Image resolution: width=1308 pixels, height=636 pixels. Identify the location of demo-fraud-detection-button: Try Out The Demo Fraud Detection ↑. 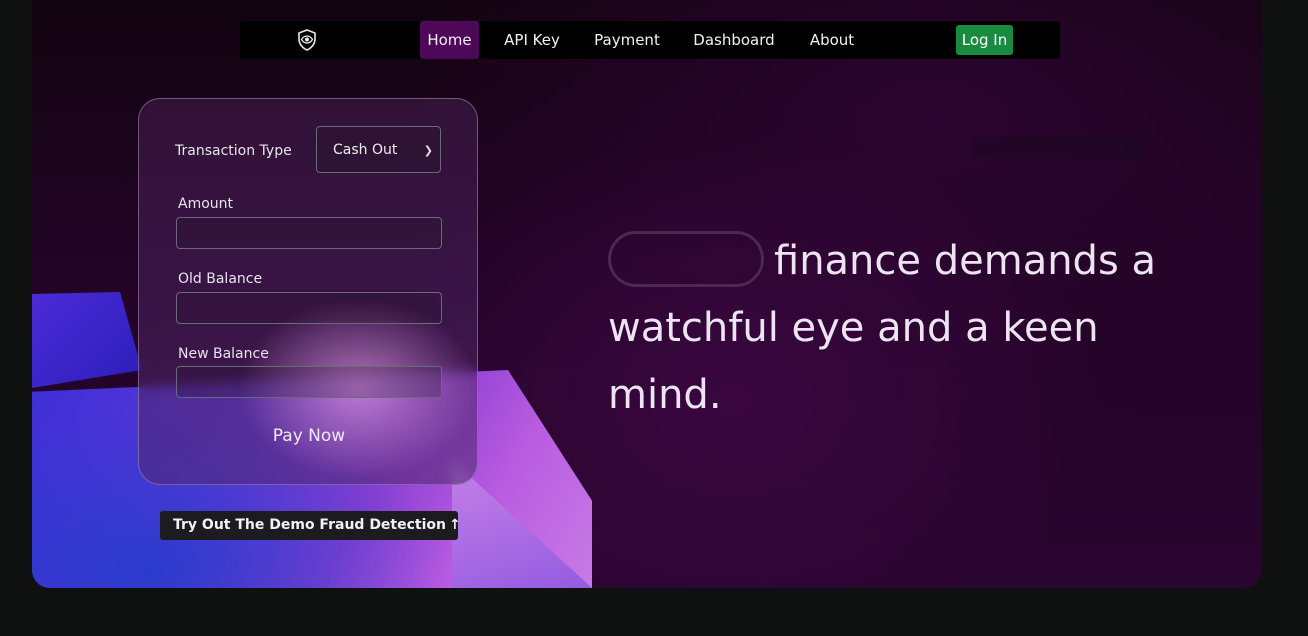
(310, 525).